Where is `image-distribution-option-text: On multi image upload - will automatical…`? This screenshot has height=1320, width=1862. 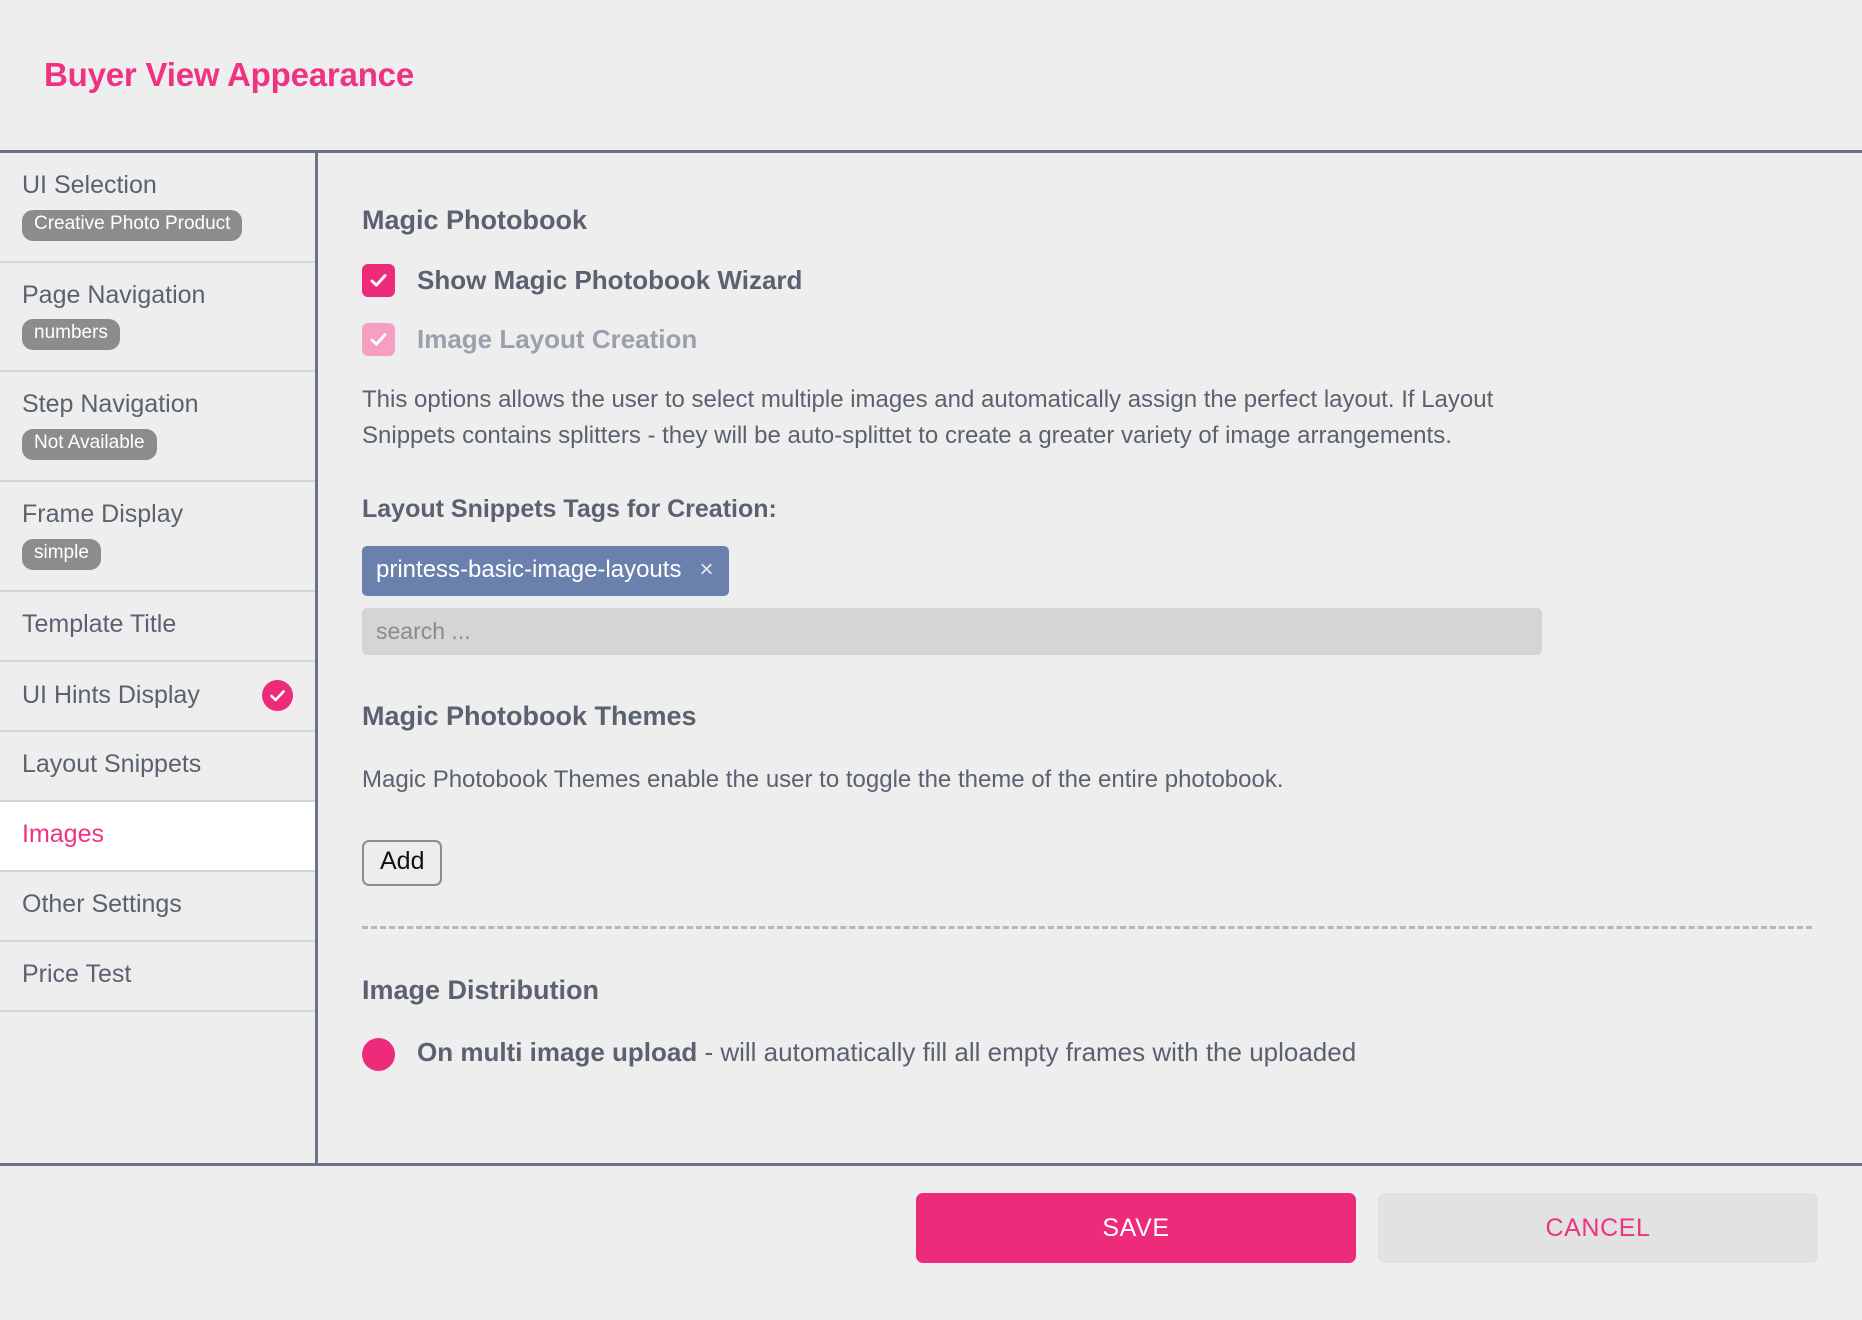
image-distribution-option-text: On multi image upload - will automatical… is located at coordinates (886, 1052).